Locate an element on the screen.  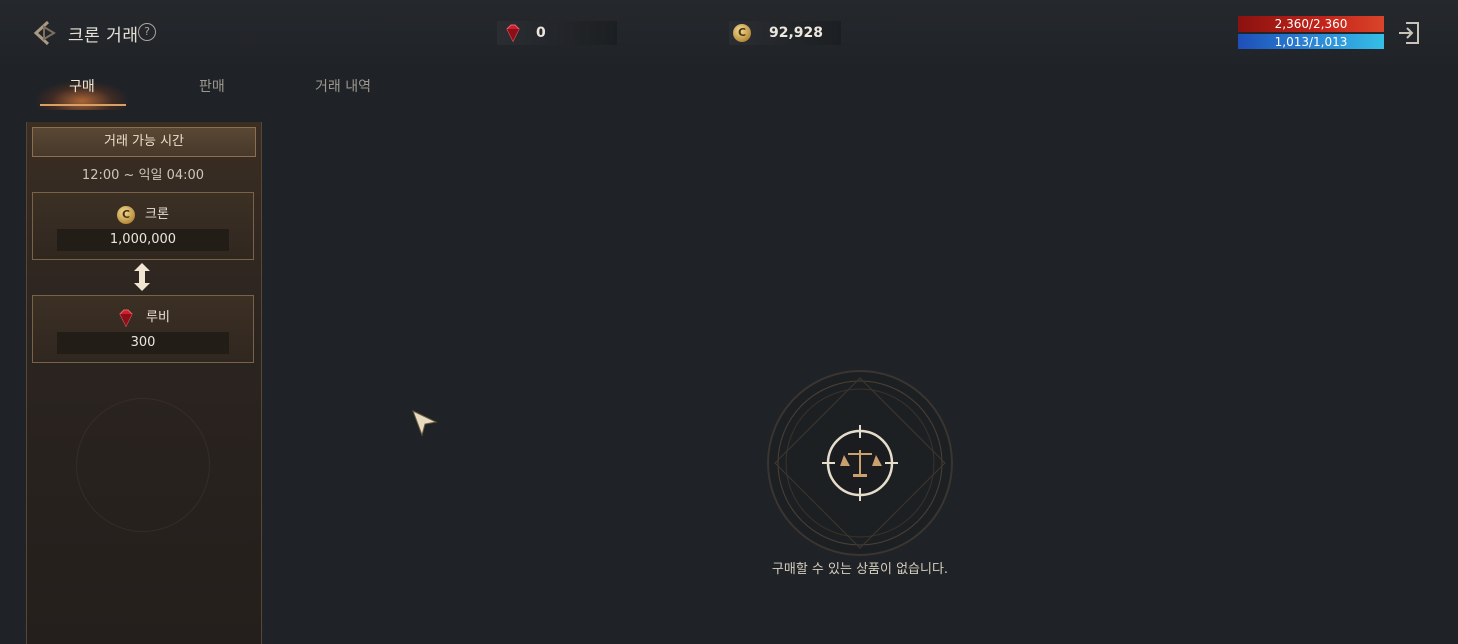
balance-scale-icon is located at coordinates (860, 463).